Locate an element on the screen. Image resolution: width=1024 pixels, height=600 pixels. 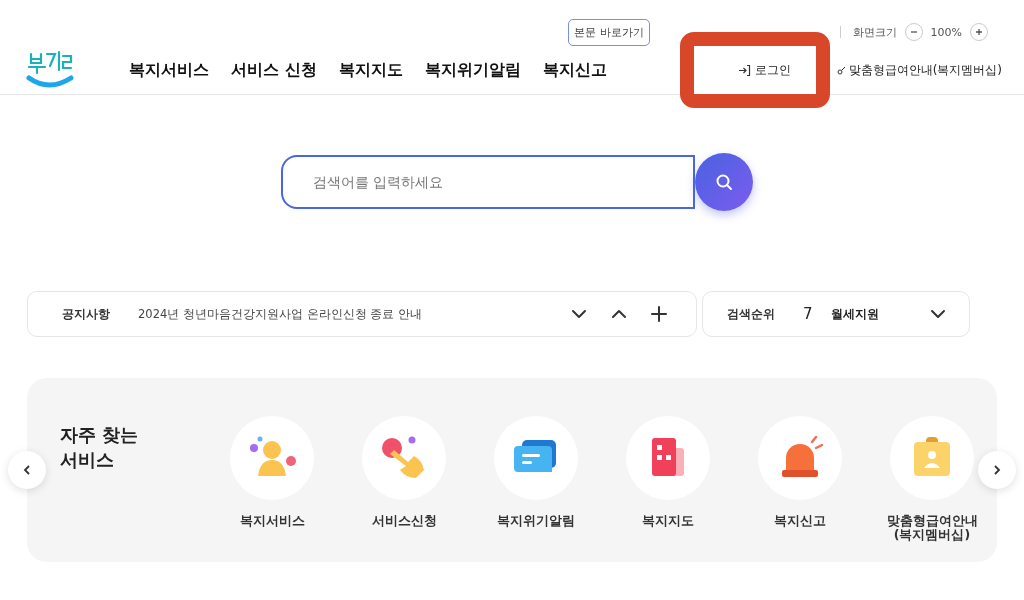
rank-number: 7 is located at coordinates (808, 314).